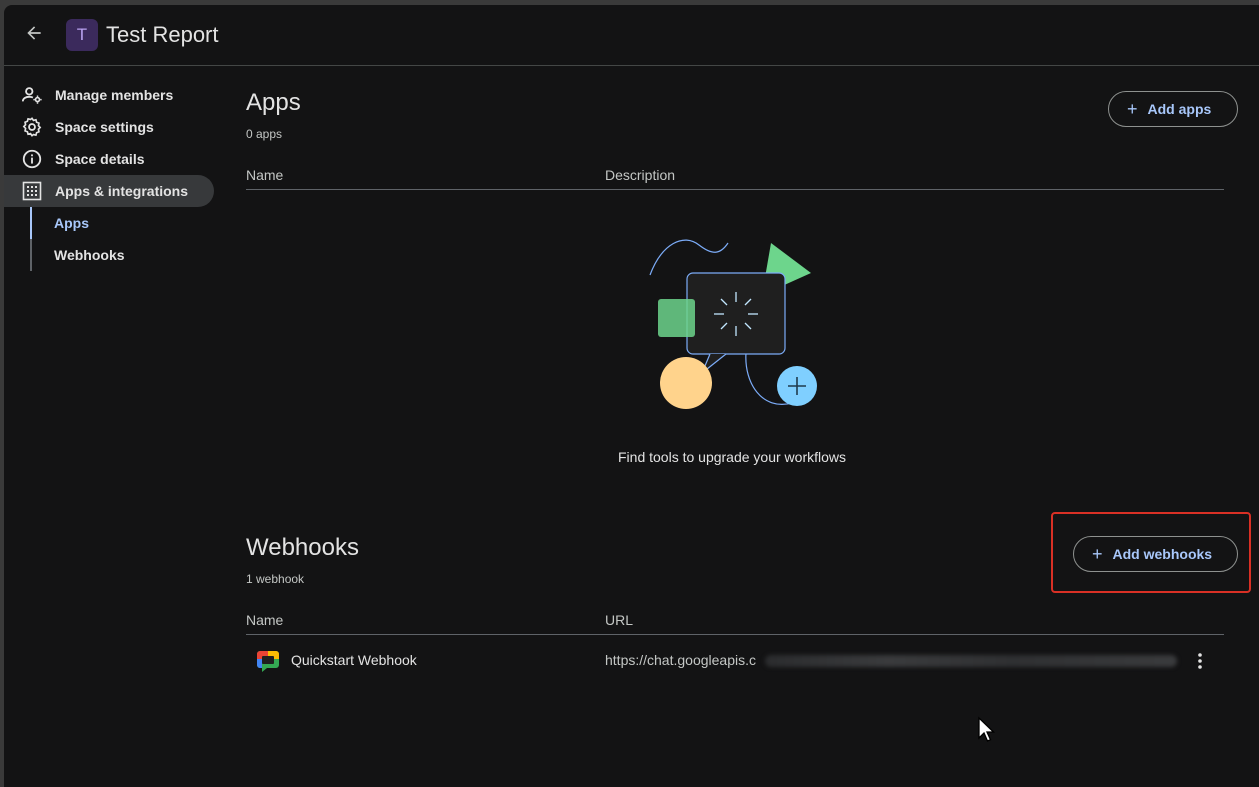 Image resolution: width=1259 pixels, height=787 pixels. Describe the element at coordinates (640, 175) in the screenshot. I see `apps-column-description: Description` at that location.